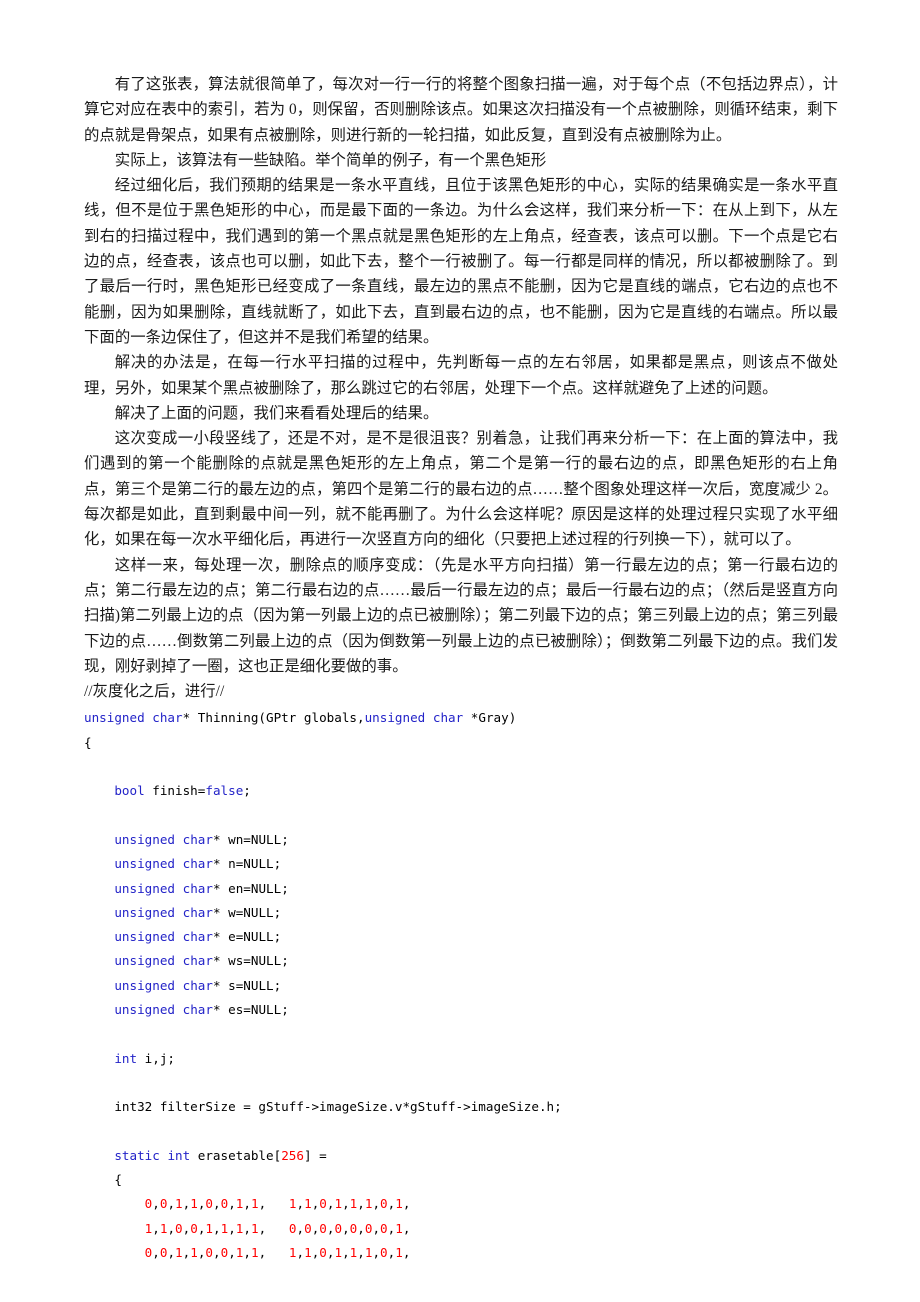  Describe the element at coordinates (247, 791) in the screenshot. I see `code-token-pun: ;` at that location.